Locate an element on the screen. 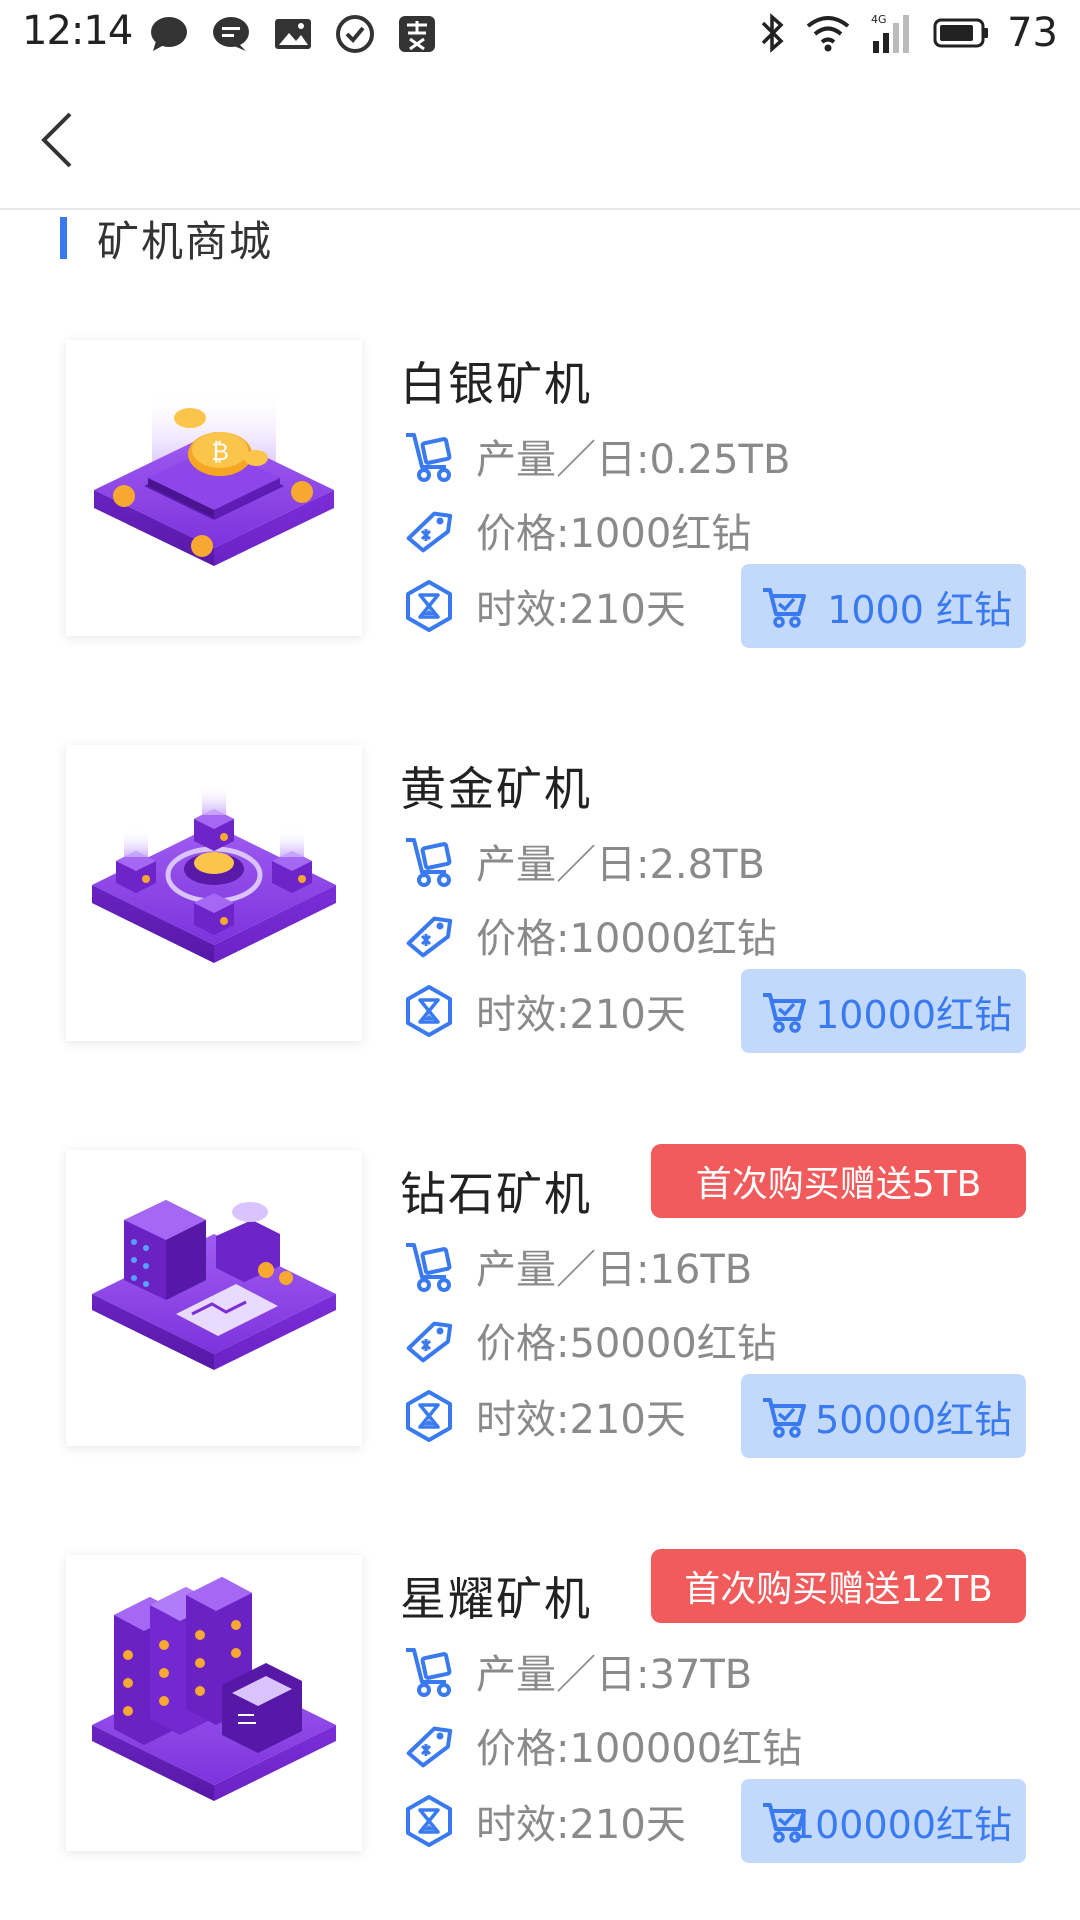  price-row: 价格:1000红钻 is located at coordinates (575, 530).